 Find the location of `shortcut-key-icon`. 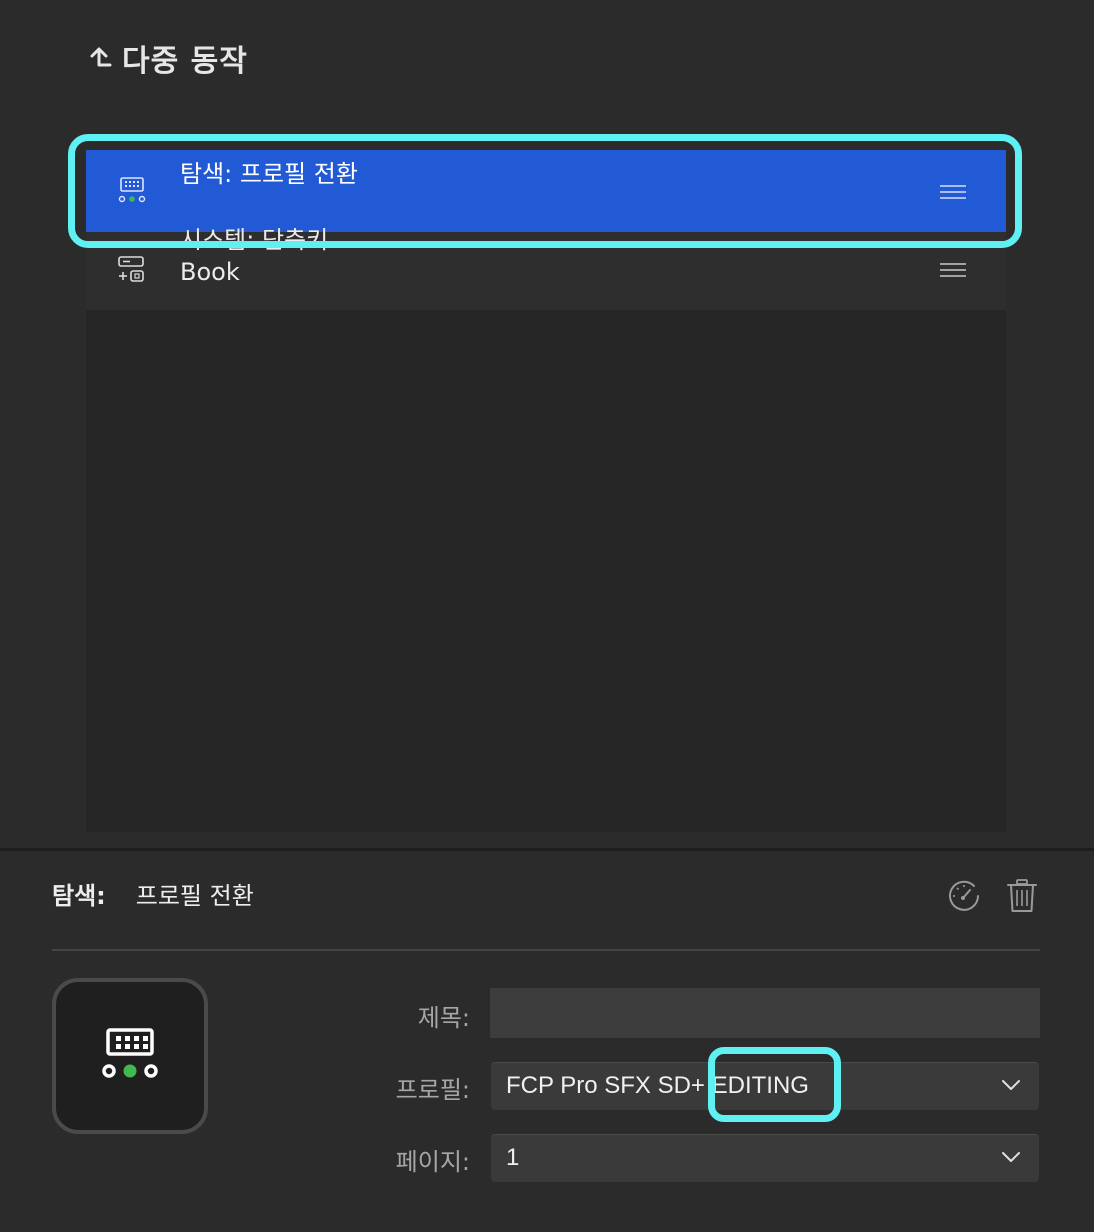

shortcut-key-icon is located at coordinates (131, 269).